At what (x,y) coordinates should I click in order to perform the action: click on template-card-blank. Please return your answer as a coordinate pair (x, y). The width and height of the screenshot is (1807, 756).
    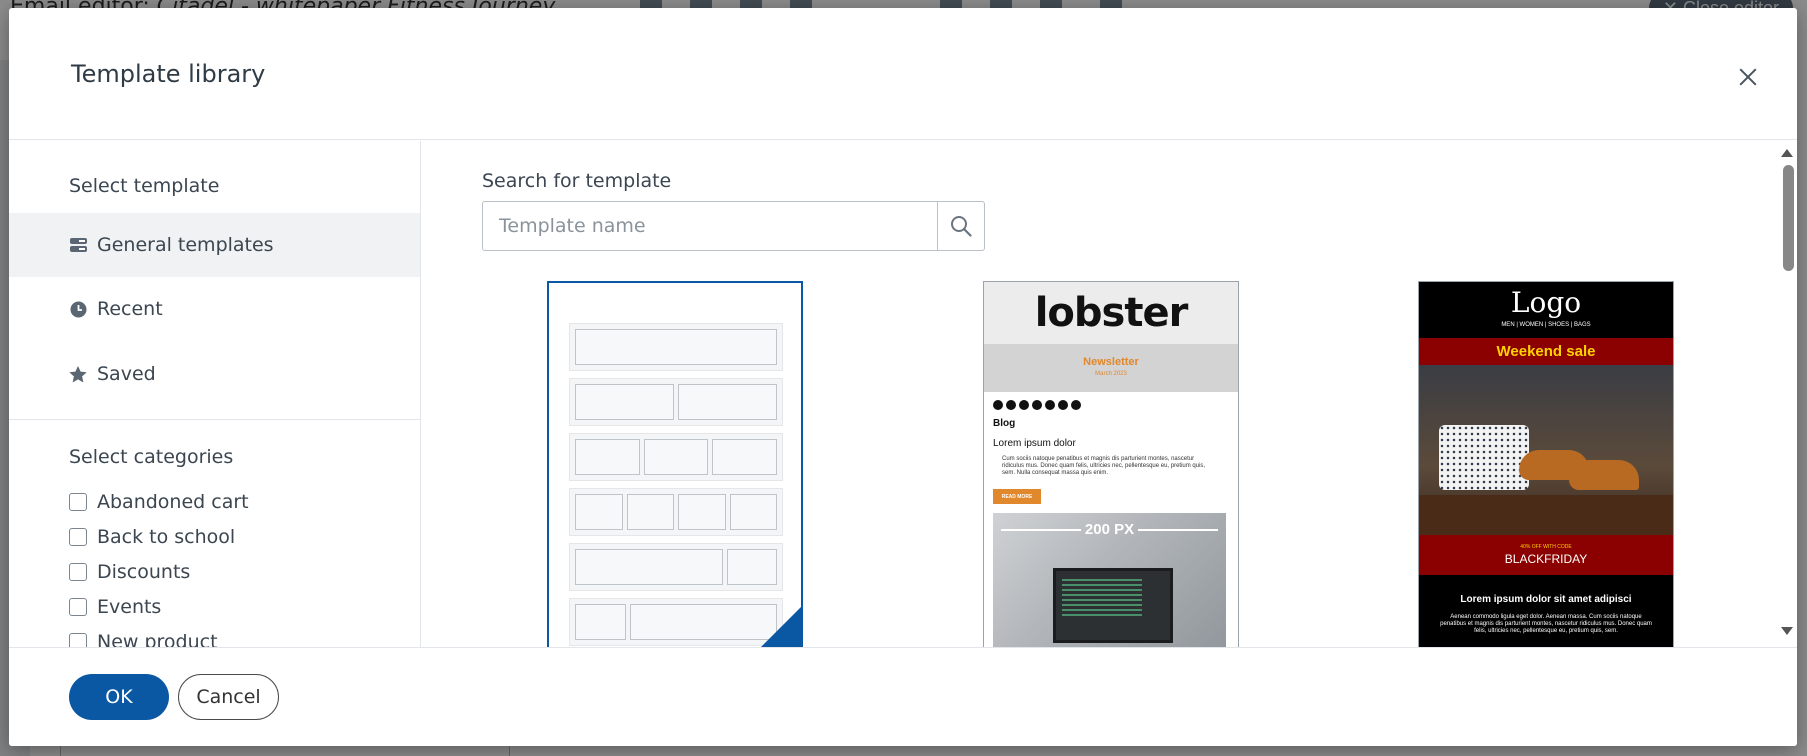
    Looking at the image, I should click on (675, 464).